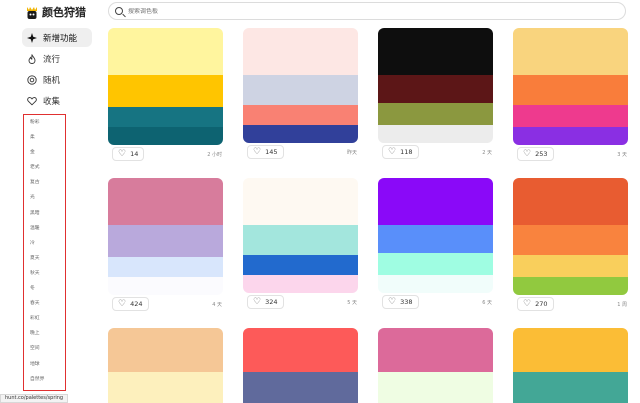  I want to click on tag-link: 彩虹, so click(47, 322).